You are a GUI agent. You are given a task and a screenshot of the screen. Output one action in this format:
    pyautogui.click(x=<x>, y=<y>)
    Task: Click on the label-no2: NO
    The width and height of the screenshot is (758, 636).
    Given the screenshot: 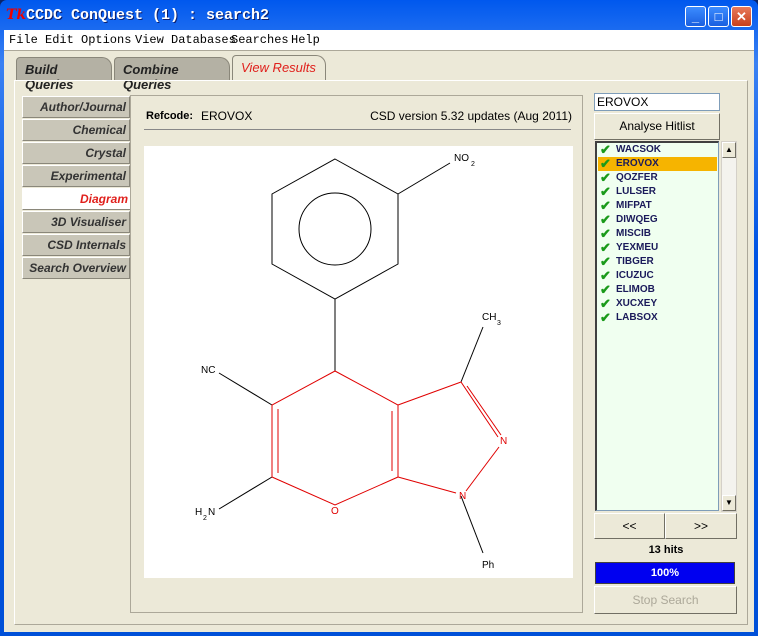 What is the action you would take?
    pyautogui.click(x=461, y=158)
    